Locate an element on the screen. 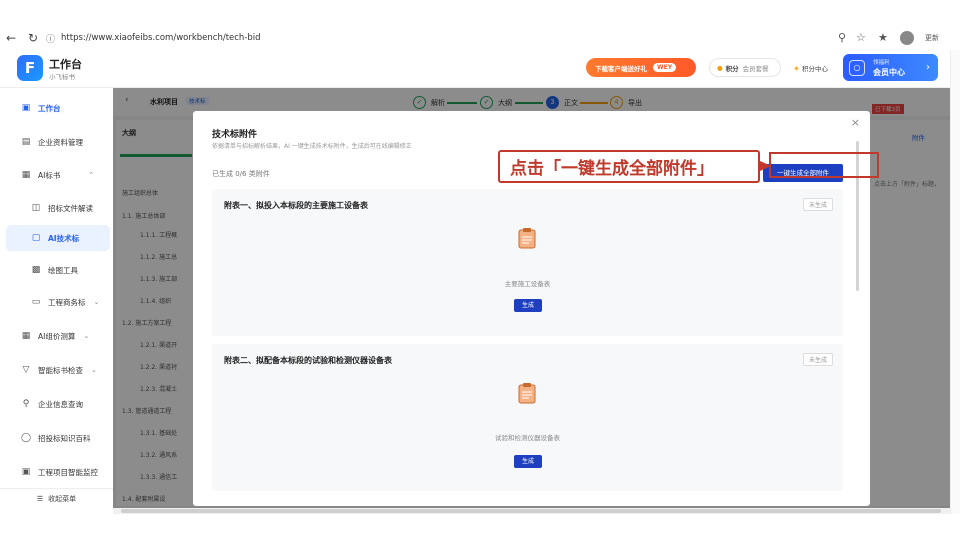 This screenshot has height=544, width=960. modal-description: 依据清单与招标解析结果，AI 一键生成技术标附件，生成后可在线编辑修正 is located at coordinates (312, 146).